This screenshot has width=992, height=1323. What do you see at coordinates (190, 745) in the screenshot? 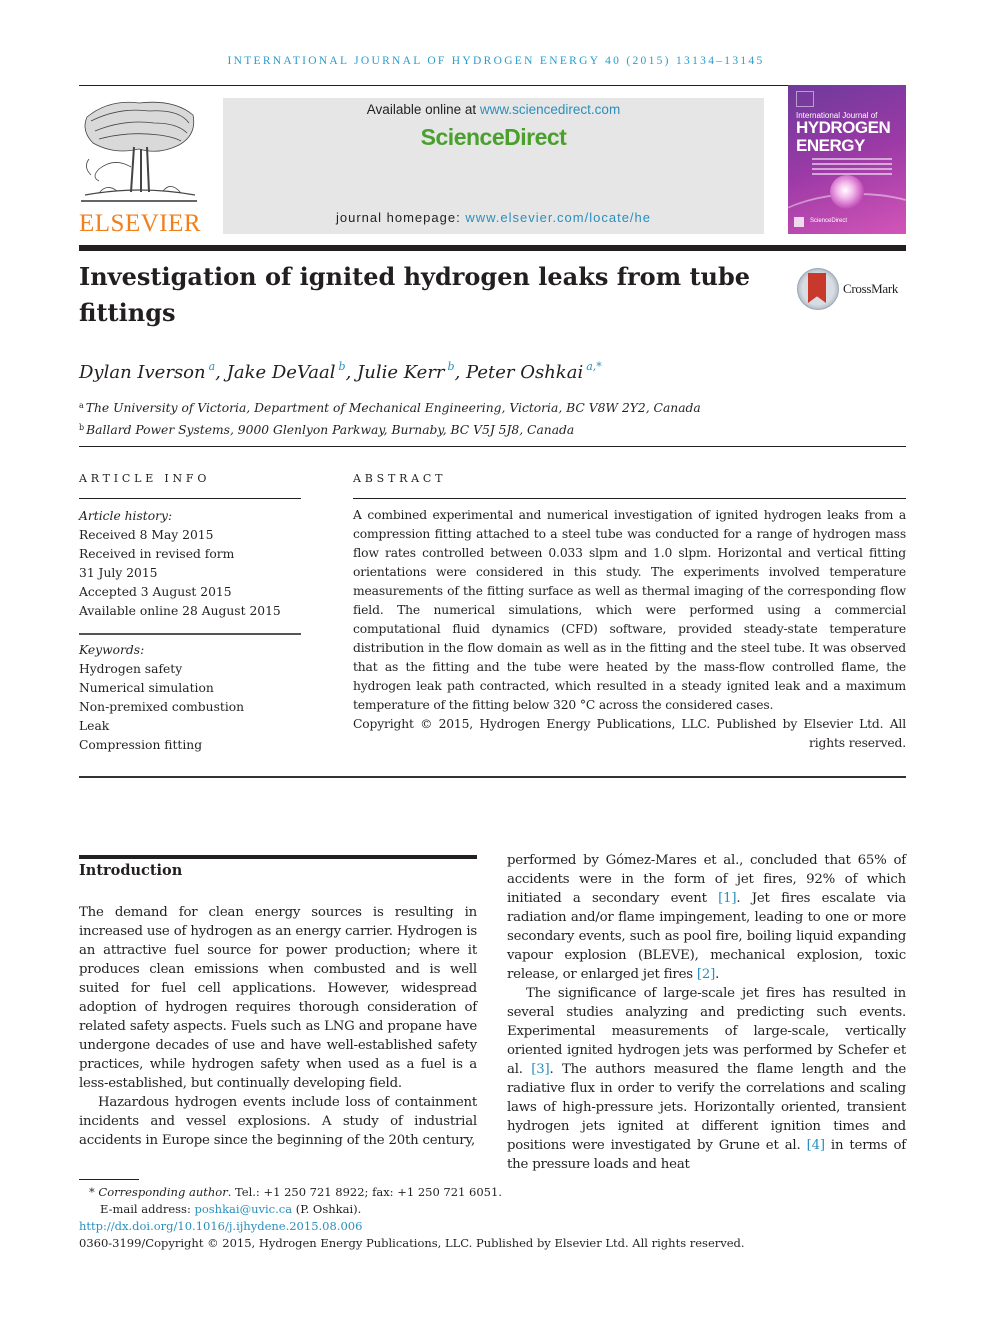
I see `keyword-item: Compression fitting` at bounding box center [190, 745].